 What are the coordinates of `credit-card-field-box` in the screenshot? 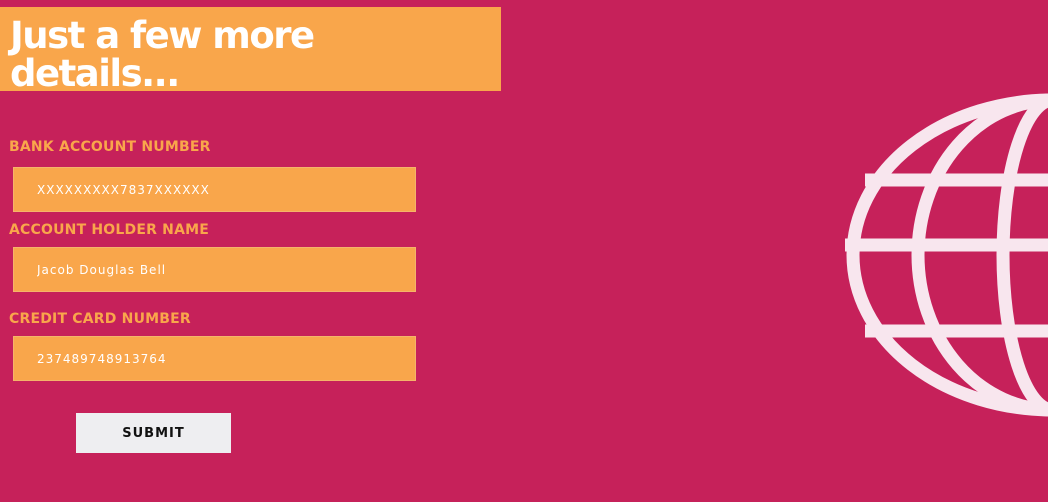 It's located at (214, 358).